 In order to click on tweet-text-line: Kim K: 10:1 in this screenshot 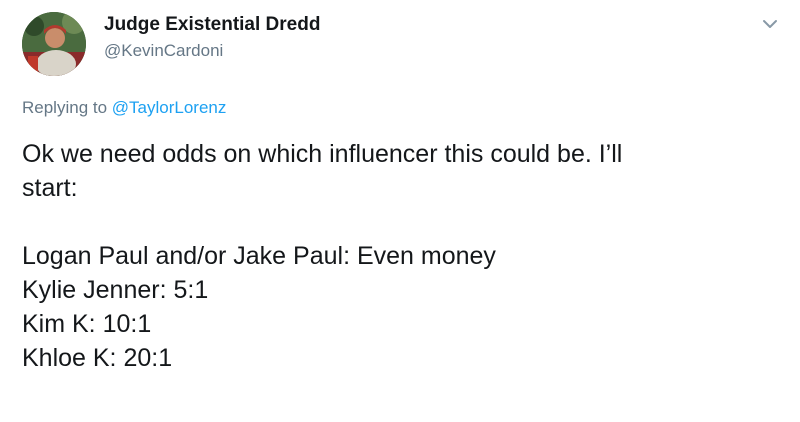, I will do `click(87, 324)`.